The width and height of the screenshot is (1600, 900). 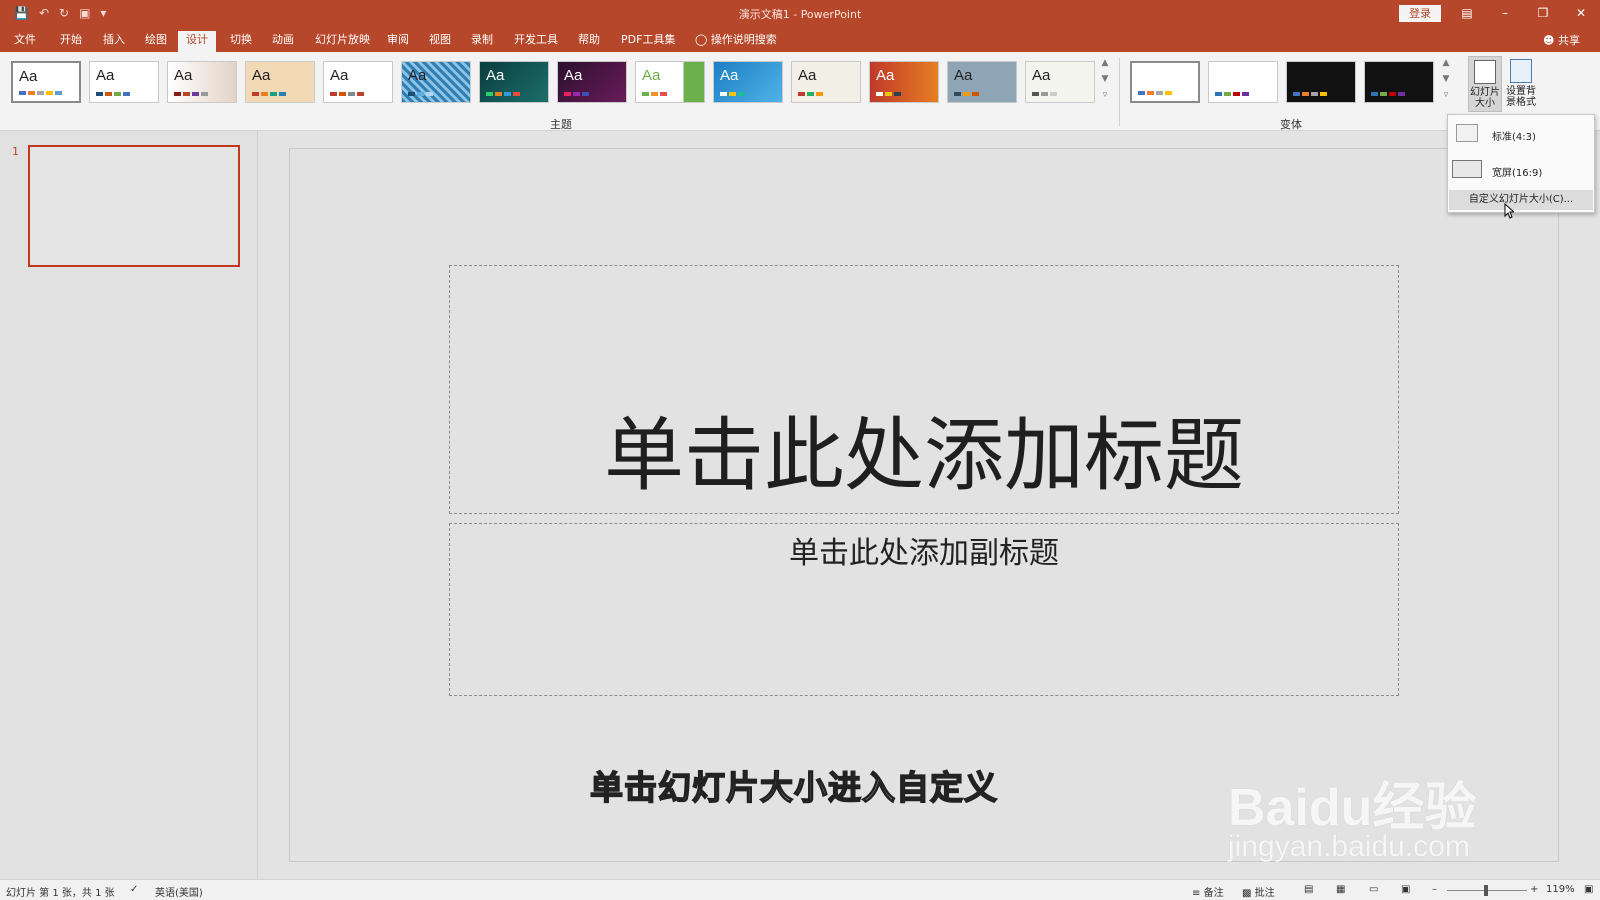 What do you see at coordinates (71, 41) in the screenshot?
I see `tab-home: 开始` at bounding box center [71, 41].